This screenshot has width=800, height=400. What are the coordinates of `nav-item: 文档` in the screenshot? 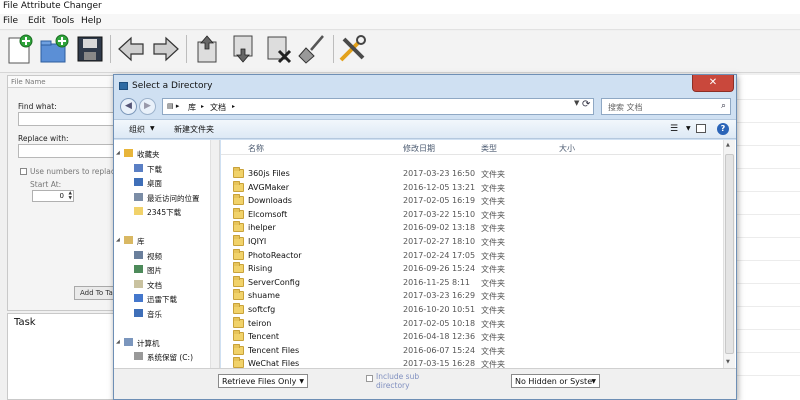 It's located at (161, 284).